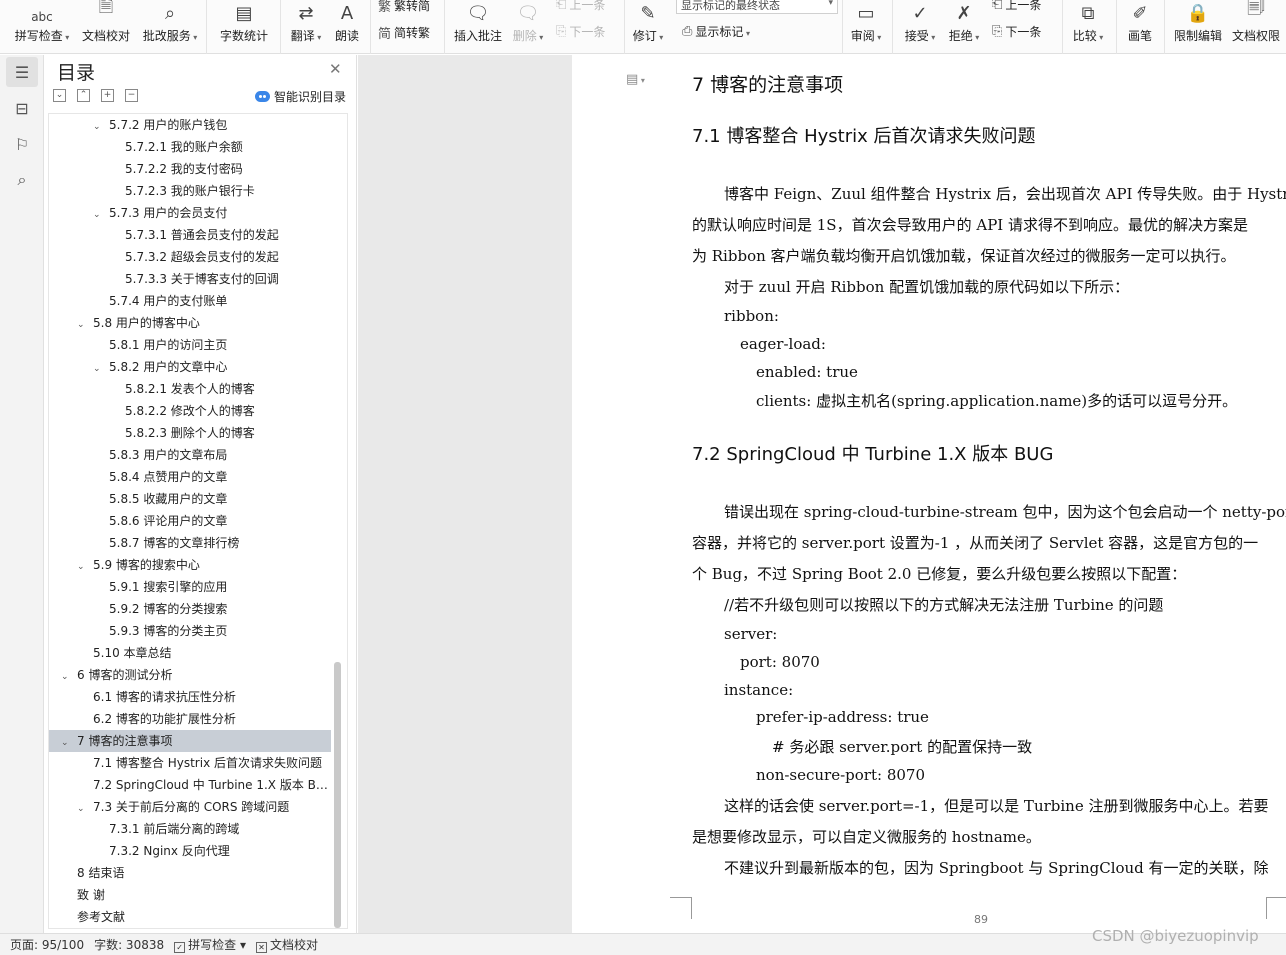  I want to click on revise-button: ✎ 修订, so click(648, 27).